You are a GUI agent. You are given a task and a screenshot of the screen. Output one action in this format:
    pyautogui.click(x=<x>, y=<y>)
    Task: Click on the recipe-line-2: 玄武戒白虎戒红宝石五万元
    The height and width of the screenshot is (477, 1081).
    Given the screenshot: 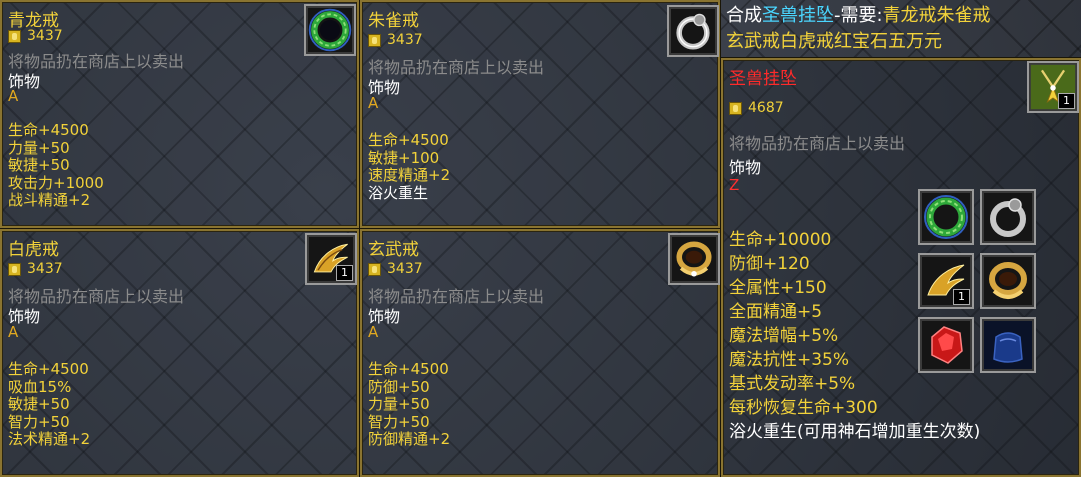 What is the action you would take?
    pyautogui.click(x=834, y=41)
    